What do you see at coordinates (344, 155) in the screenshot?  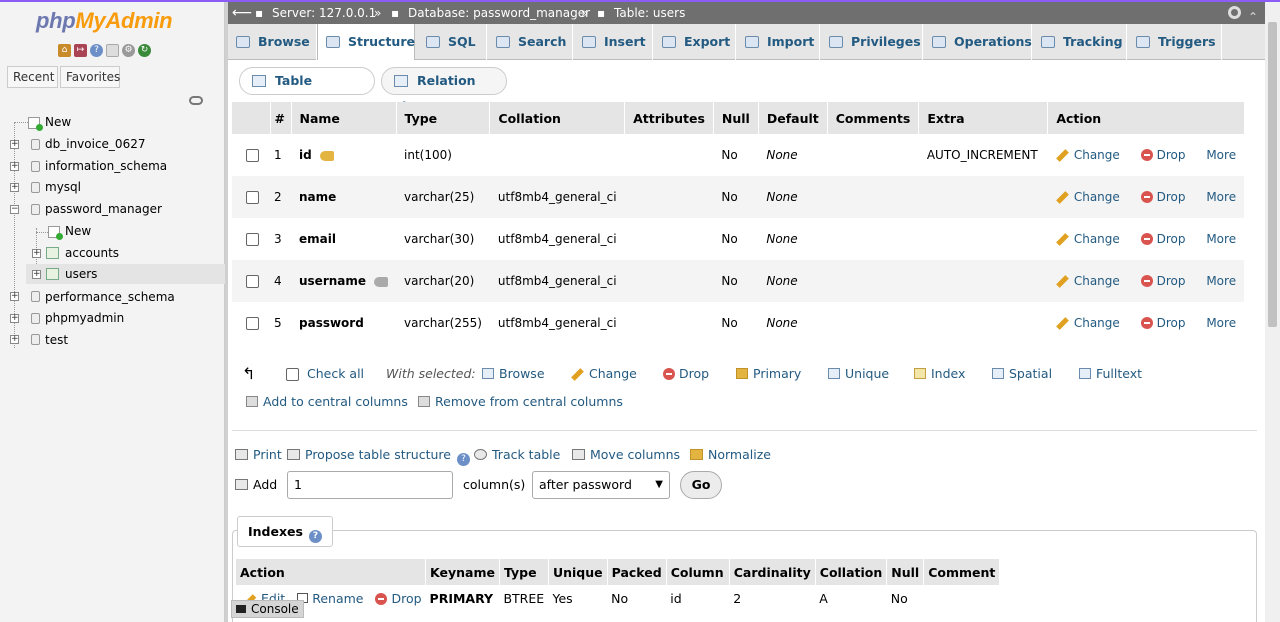 I see `column-name: id` at bounding box center [344, 155].